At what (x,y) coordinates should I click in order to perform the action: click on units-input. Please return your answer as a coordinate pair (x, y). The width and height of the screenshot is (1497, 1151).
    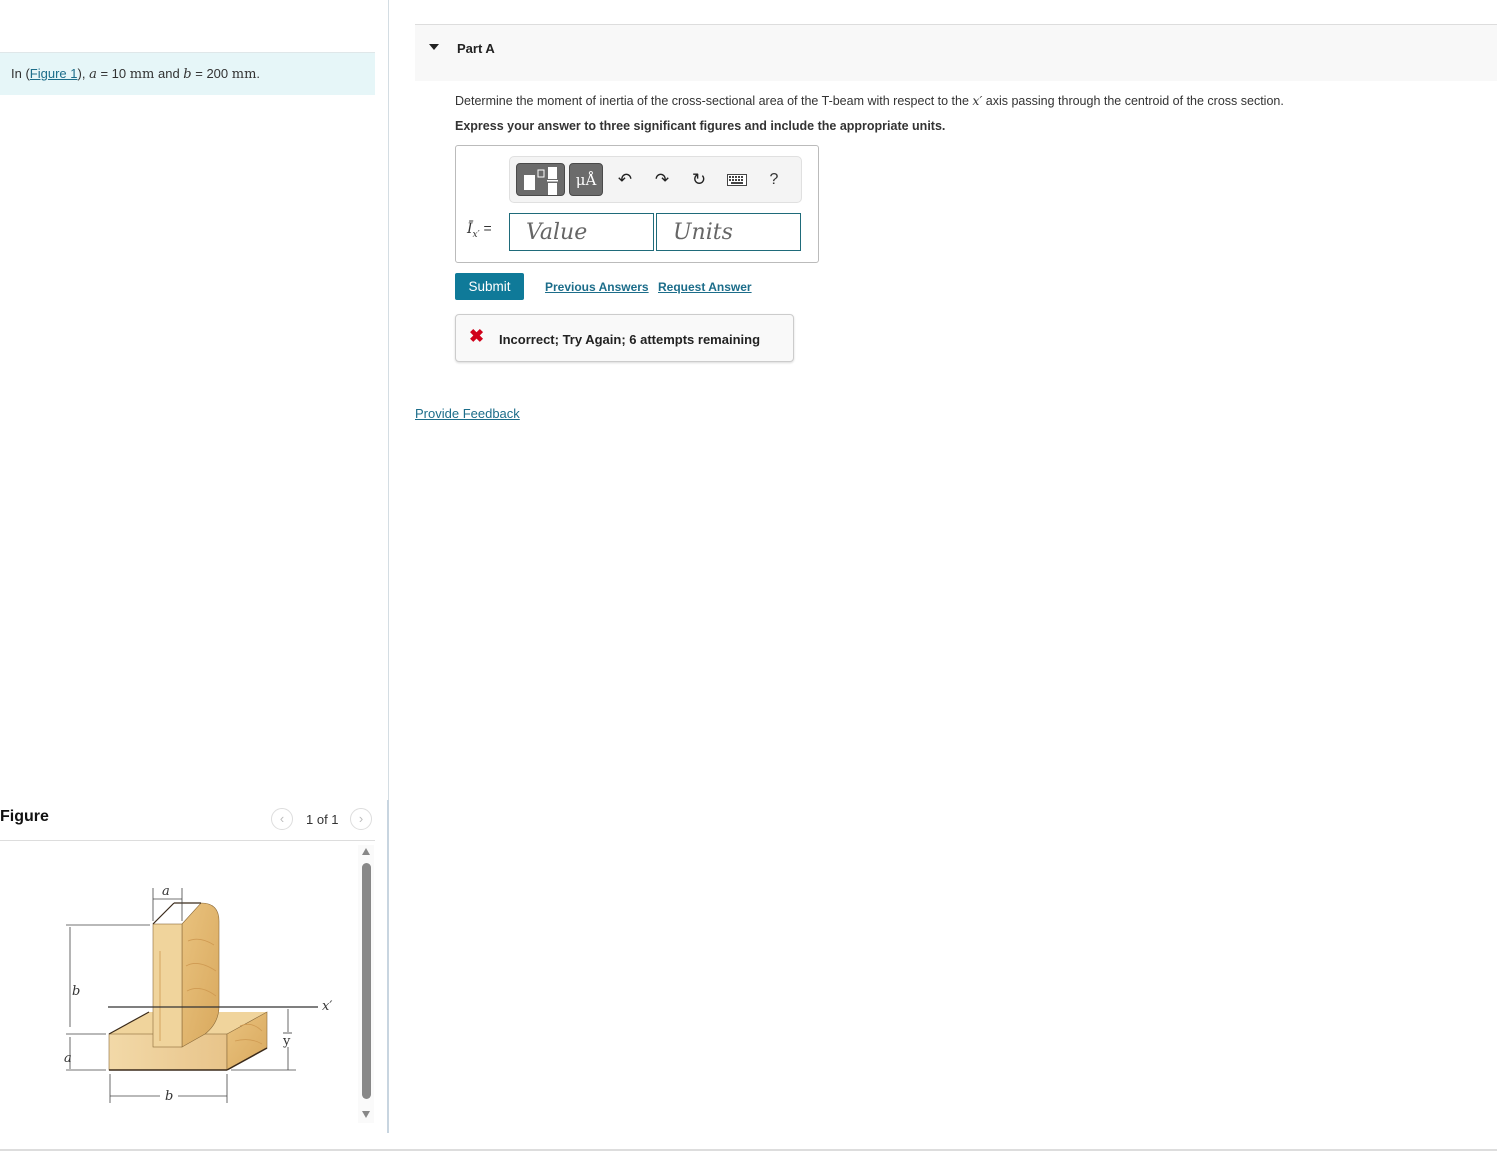
    Looking at the image, I should click on (728, 232).